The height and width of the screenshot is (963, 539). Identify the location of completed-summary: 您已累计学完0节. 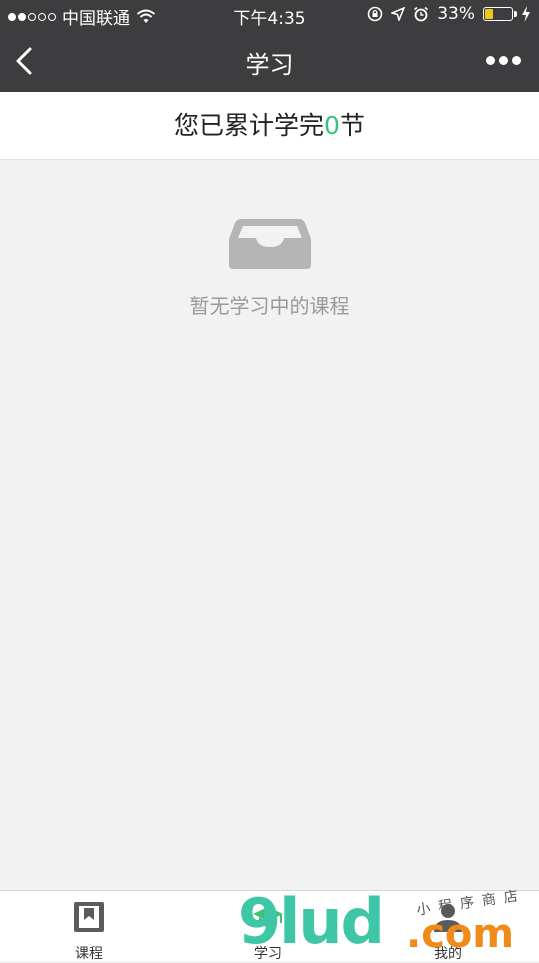
(269, 126).